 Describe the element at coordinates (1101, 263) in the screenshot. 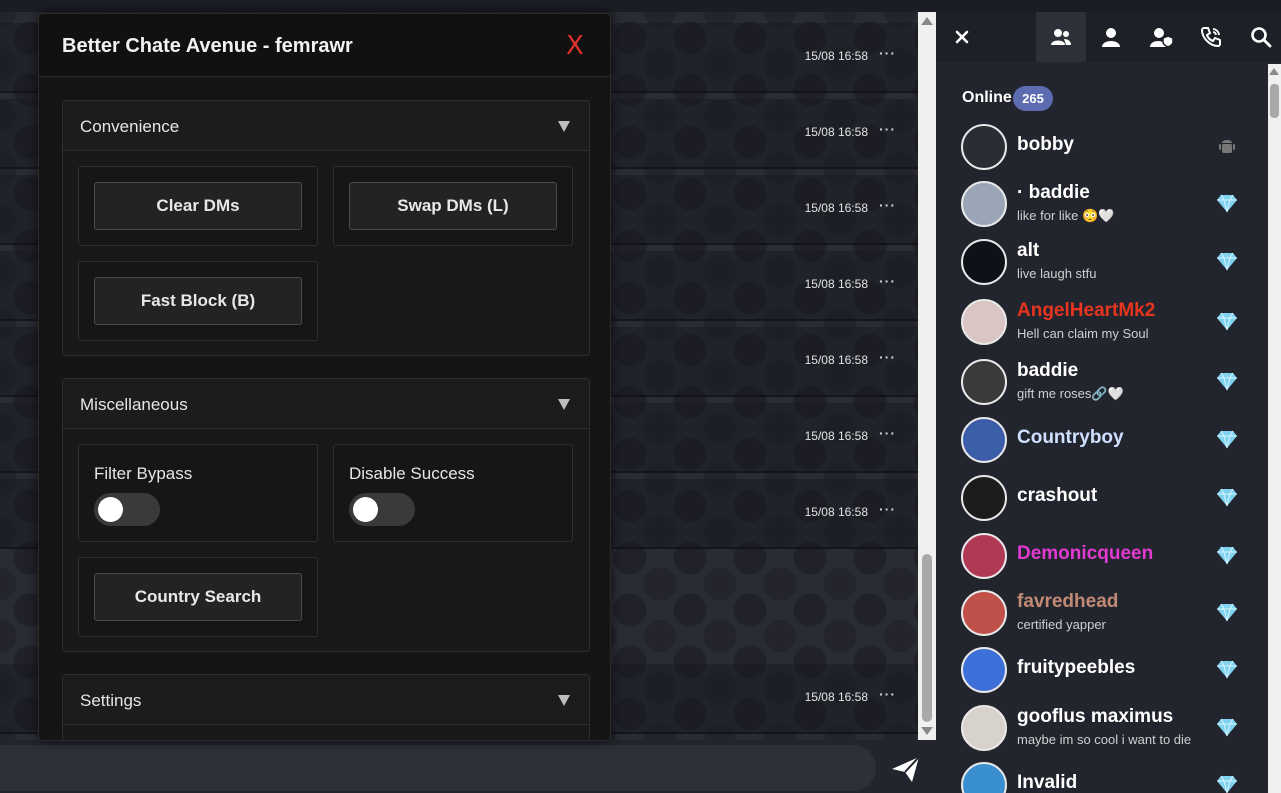

I see `user-list-item: alt live laugh stfu` at that location.